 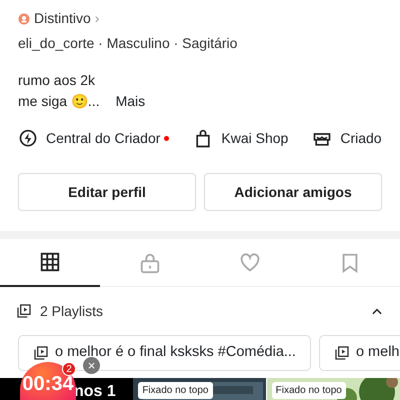 I want to click on shortcut-link: Criado, so click(x=347, y=138).